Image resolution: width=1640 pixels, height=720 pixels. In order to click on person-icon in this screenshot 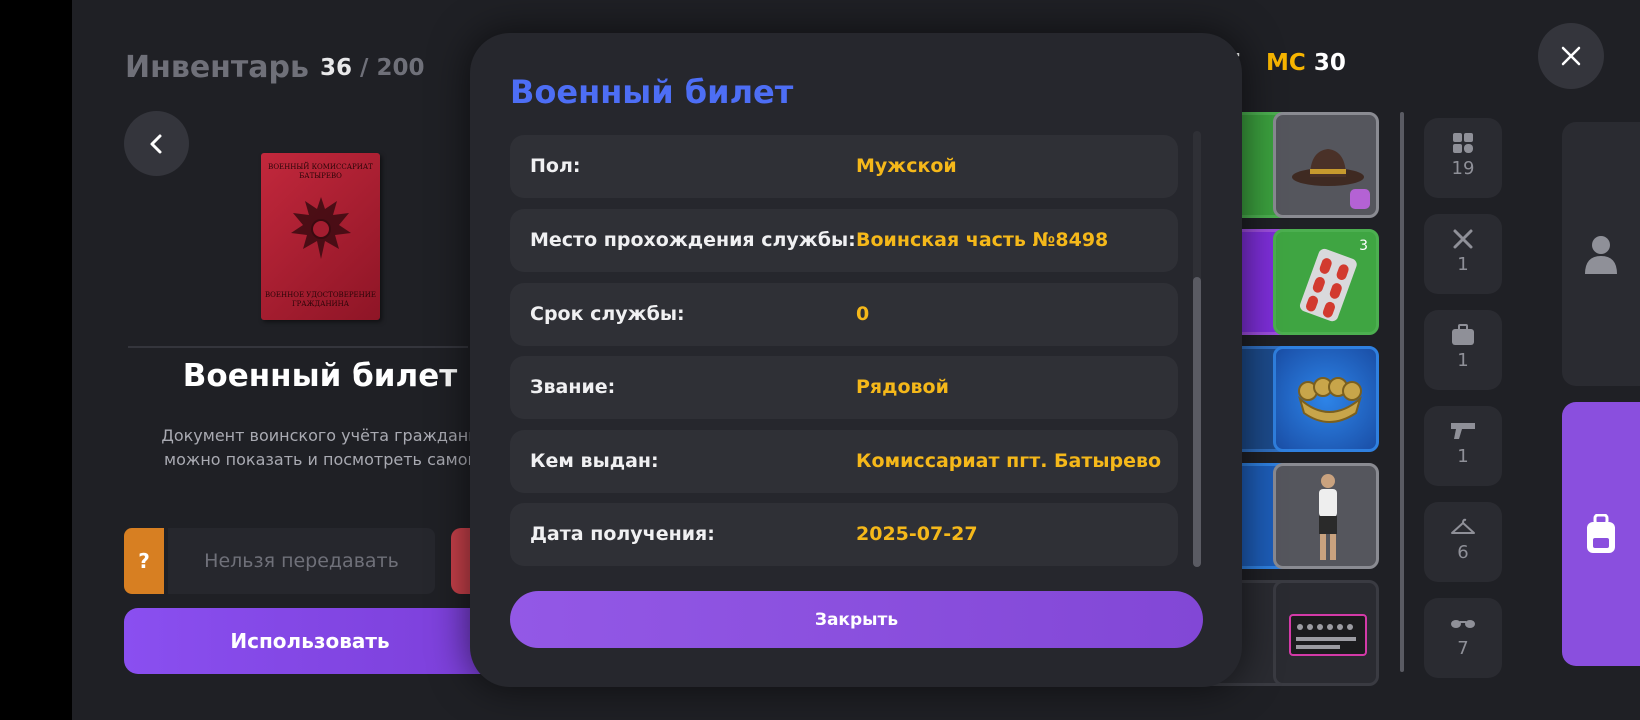, I will do `click(1601, 255)`.